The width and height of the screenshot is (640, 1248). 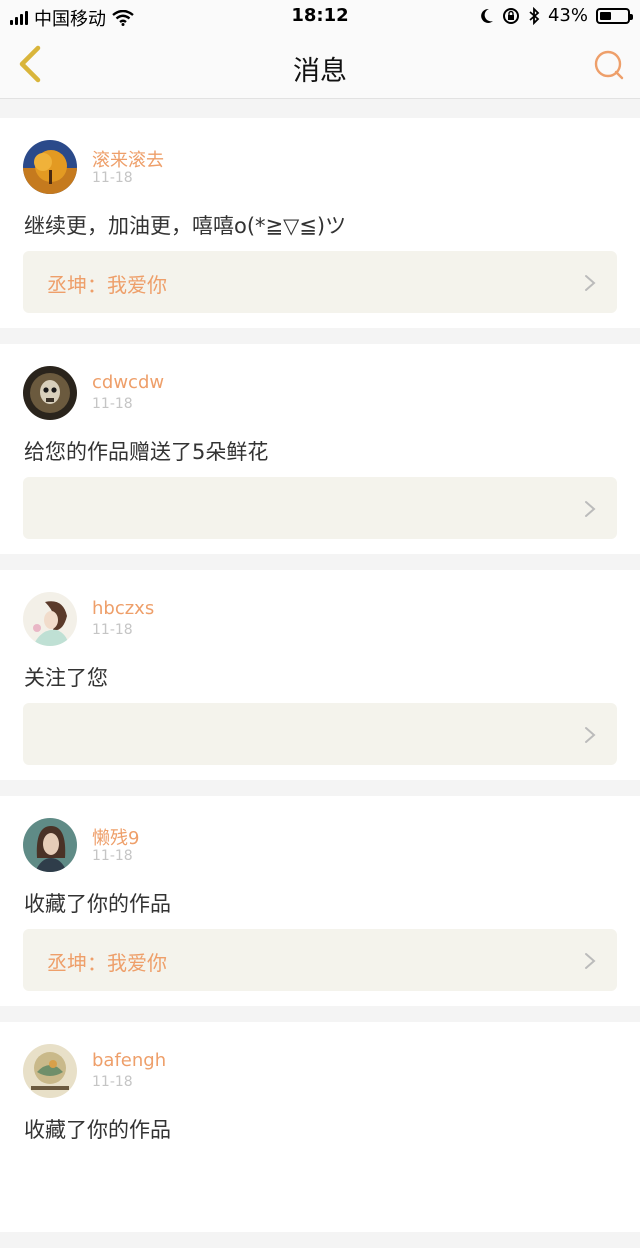 What do you see at coordinates (123, 608) in the screenshot?
I see `username: hbczxs` at bounding box center [123, 608].